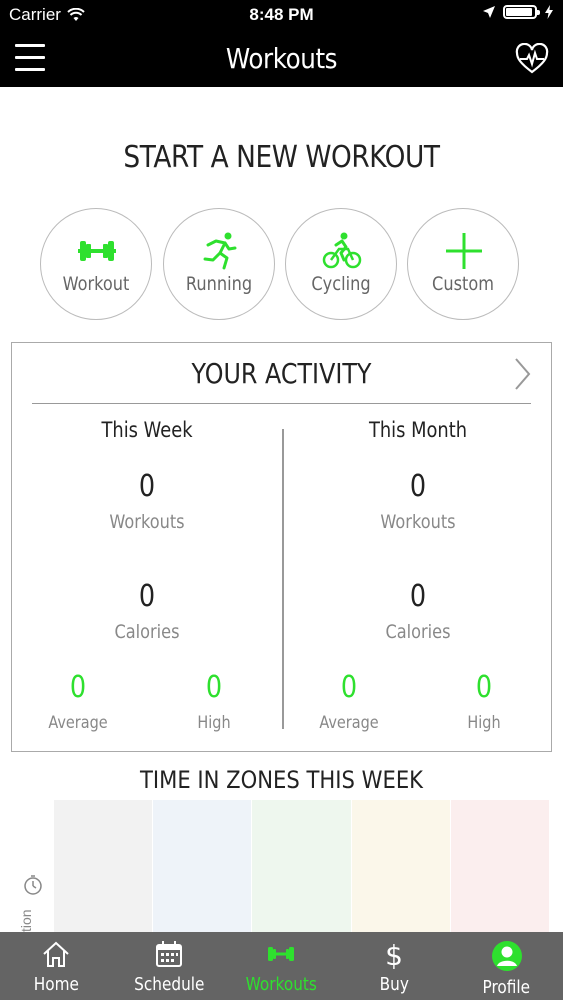 The height and width of the screenshot is (1000, 563). Describe the element at coordinates (33, 885) in the screenshot. I see `stopwatch-icon` at that location.